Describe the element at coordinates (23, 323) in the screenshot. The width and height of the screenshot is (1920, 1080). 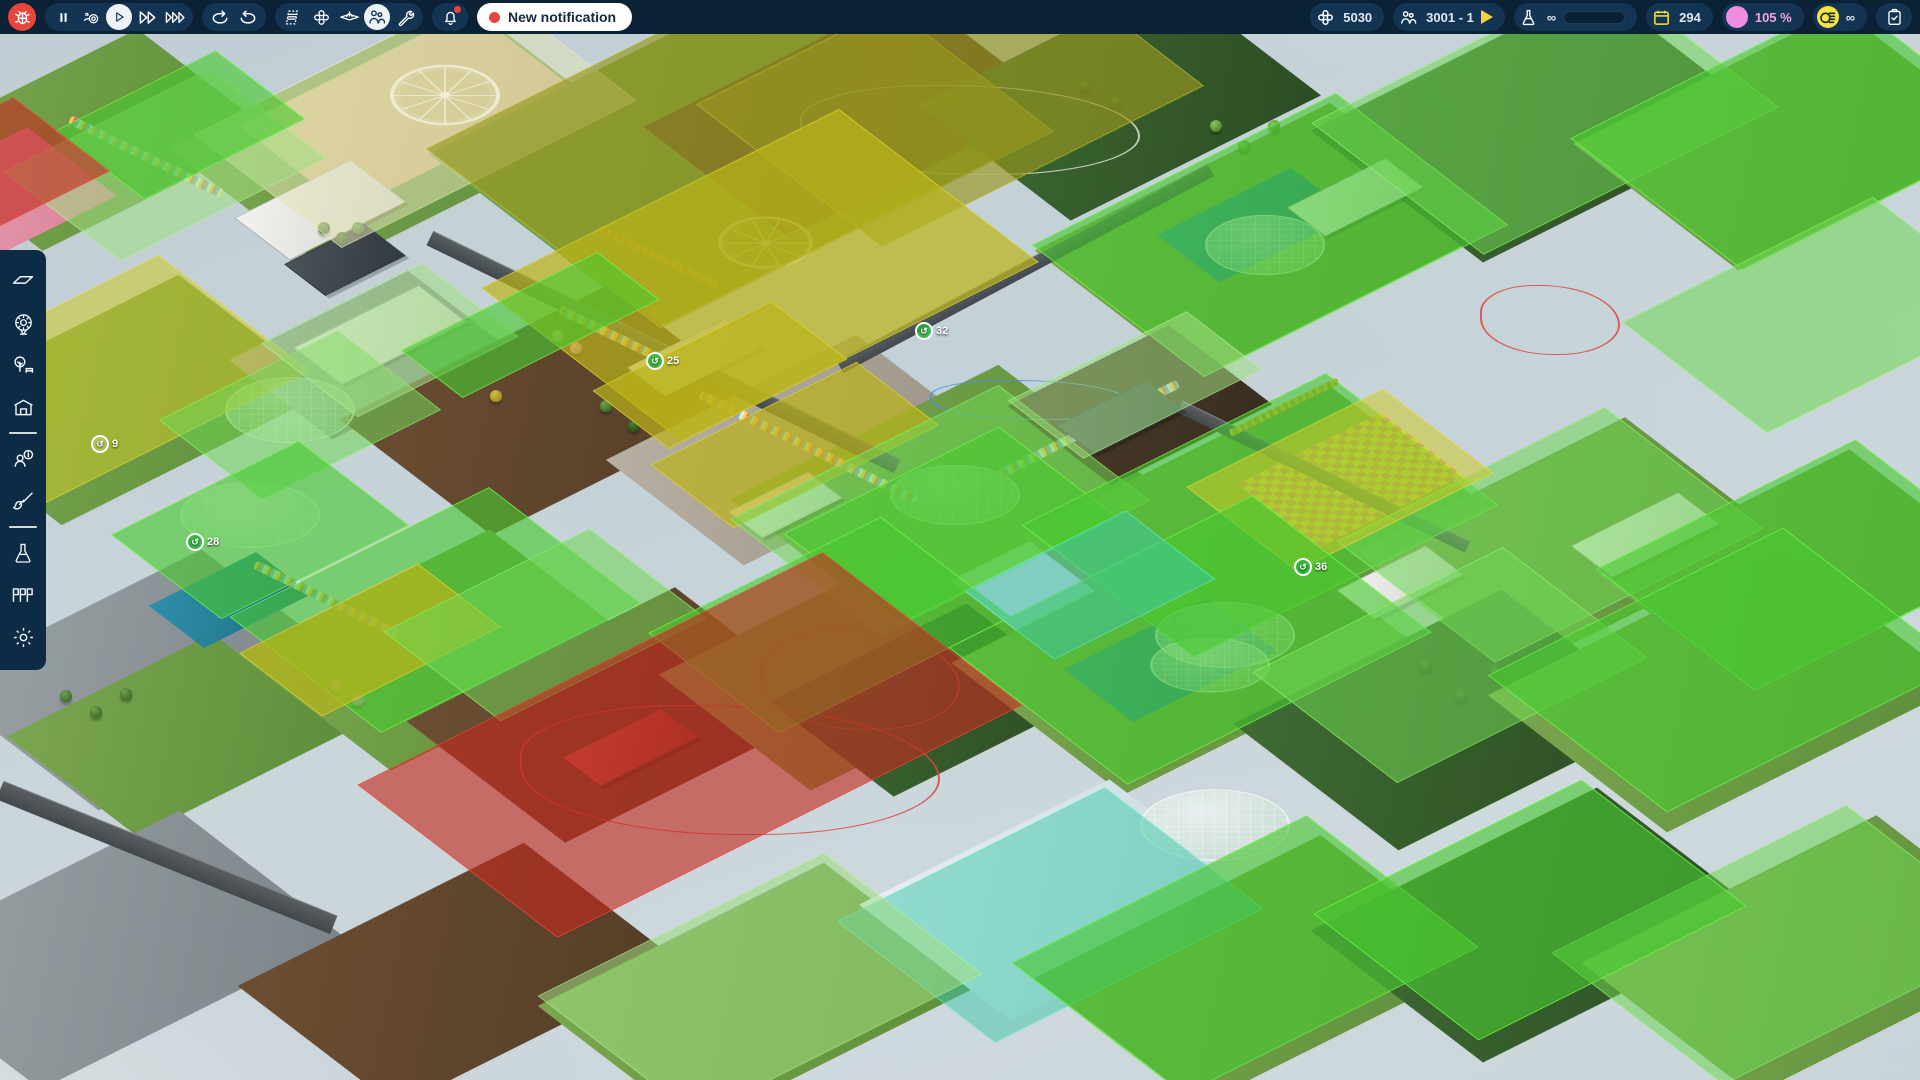
I see `sidebar-item-rides` at that location.